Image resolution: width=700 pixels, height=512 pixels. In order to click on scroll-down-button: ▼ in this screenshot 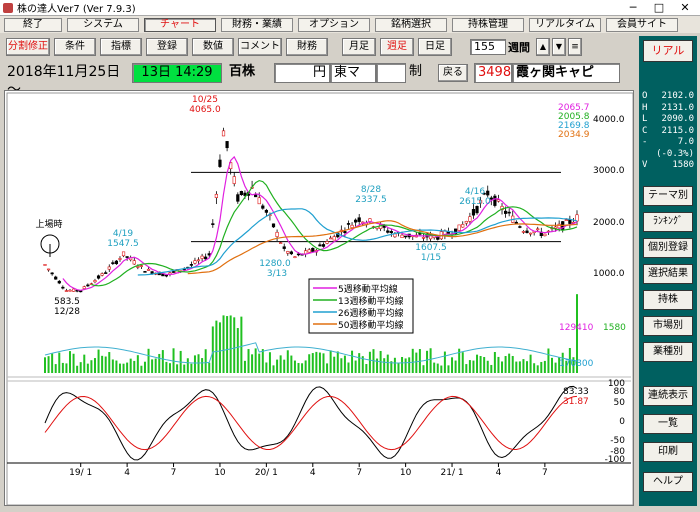, I will do `click(559, 47)`.